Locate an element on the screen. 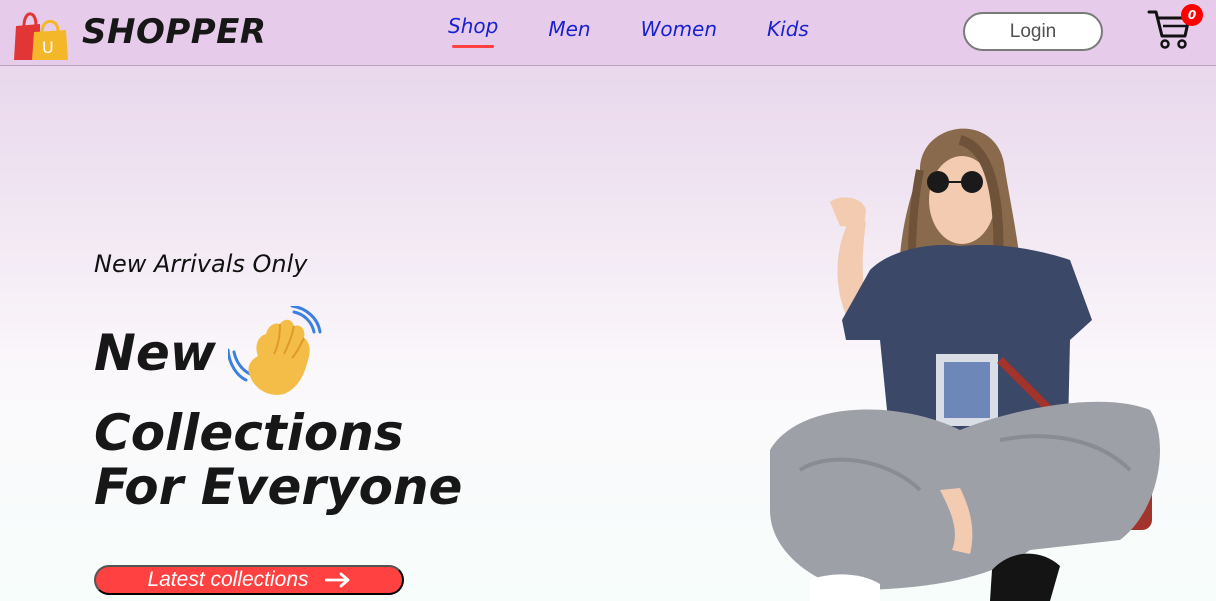 This screenshot has width=1216, height=601. hero-headline-collections: Collections is located at coordinates (249, 433).